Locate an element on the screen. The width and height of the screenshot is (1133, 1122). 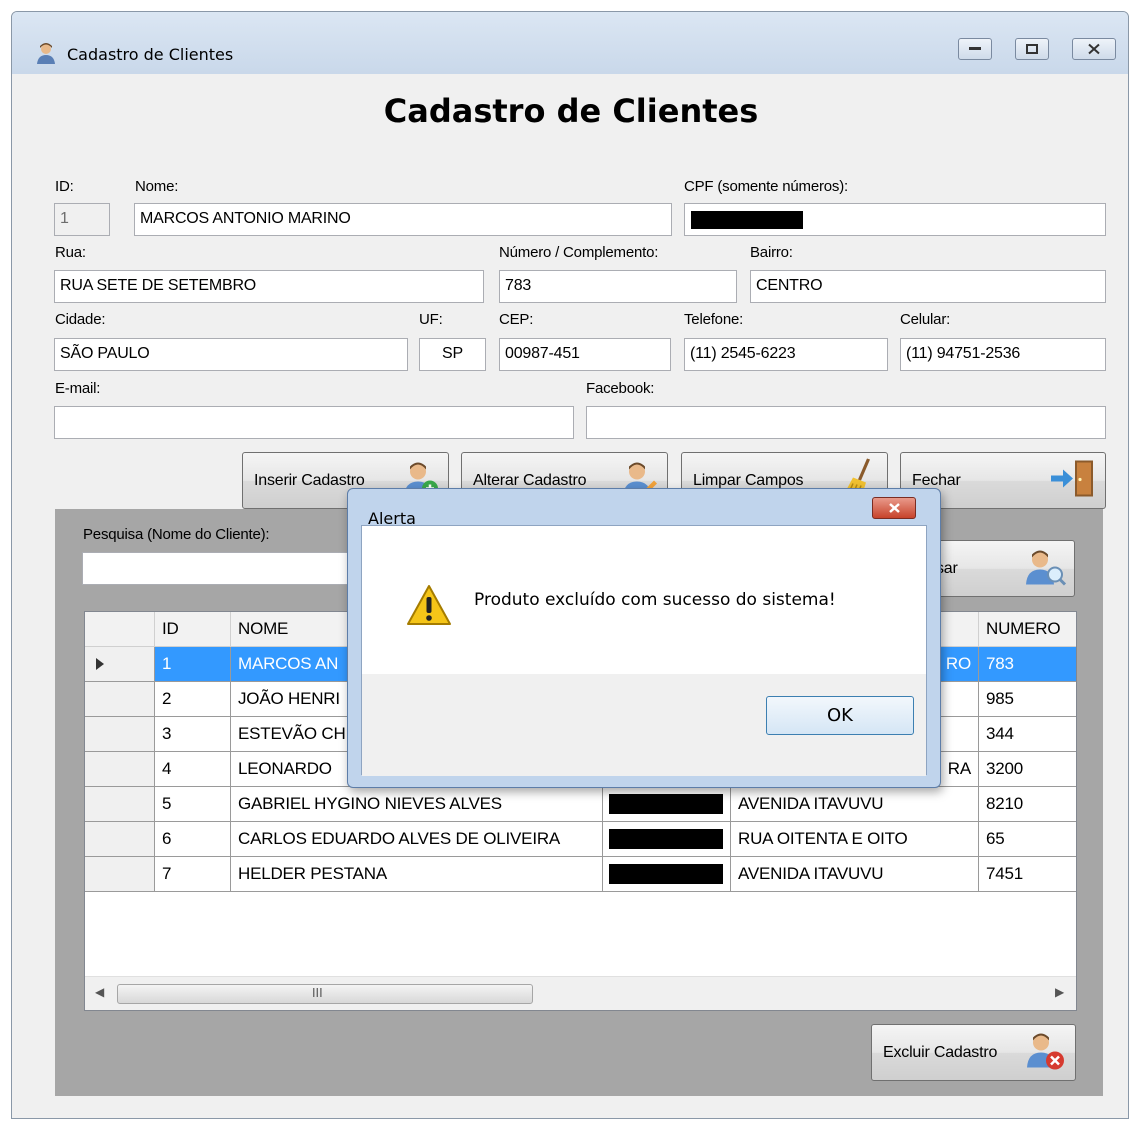
cell-id: 4 is located at coordinates (193, 769).